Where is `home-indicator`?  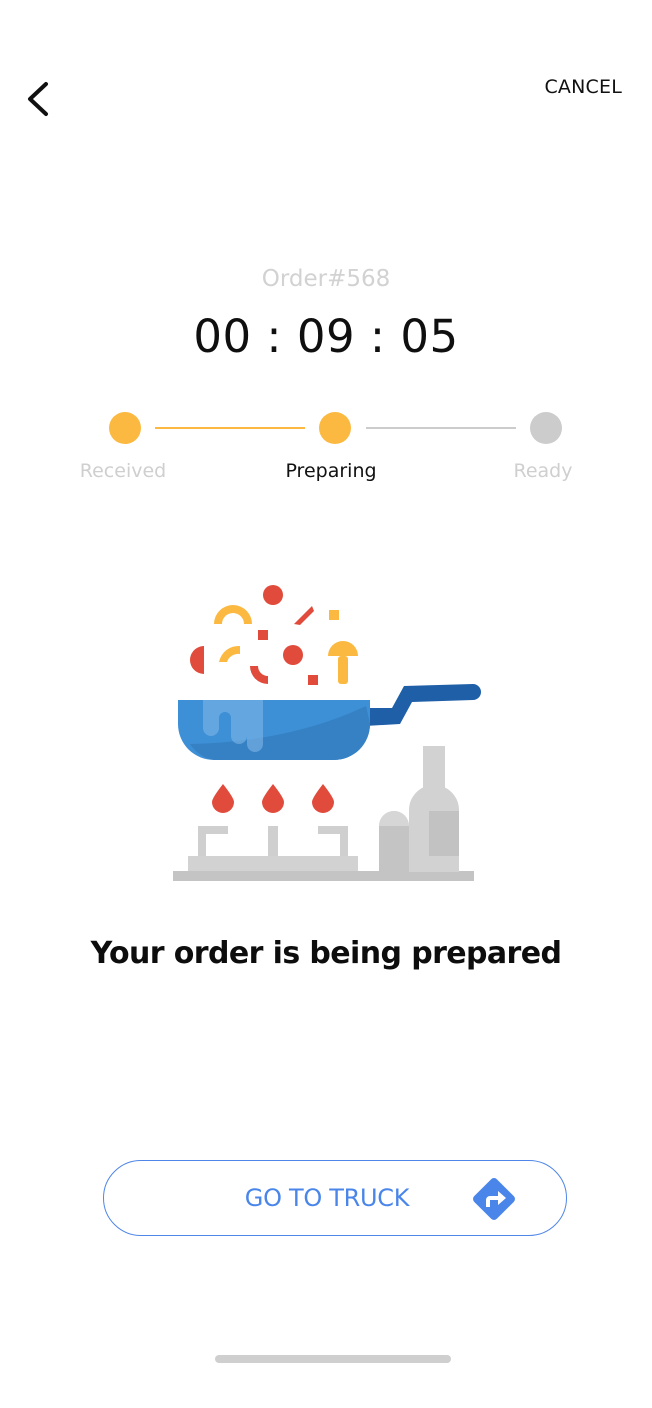 home-indicator is located at coordinates (333, 1359).